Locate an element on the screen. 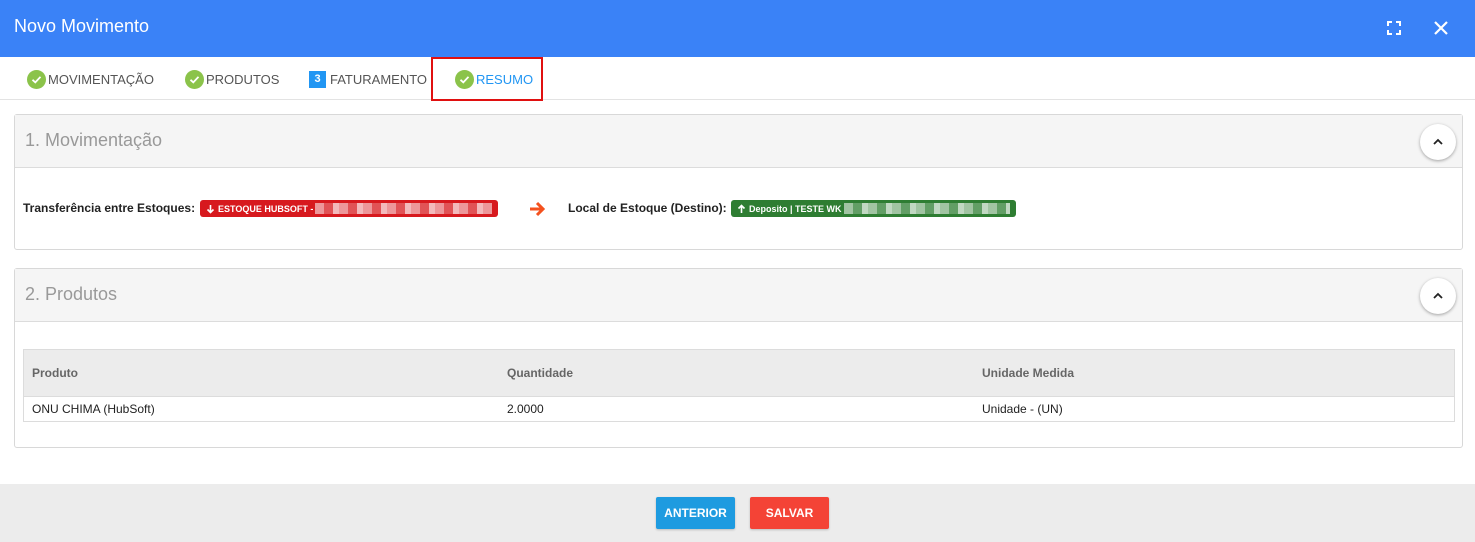  origin-label: Transferência entre Estoques: is located at coordinates (109, 208).